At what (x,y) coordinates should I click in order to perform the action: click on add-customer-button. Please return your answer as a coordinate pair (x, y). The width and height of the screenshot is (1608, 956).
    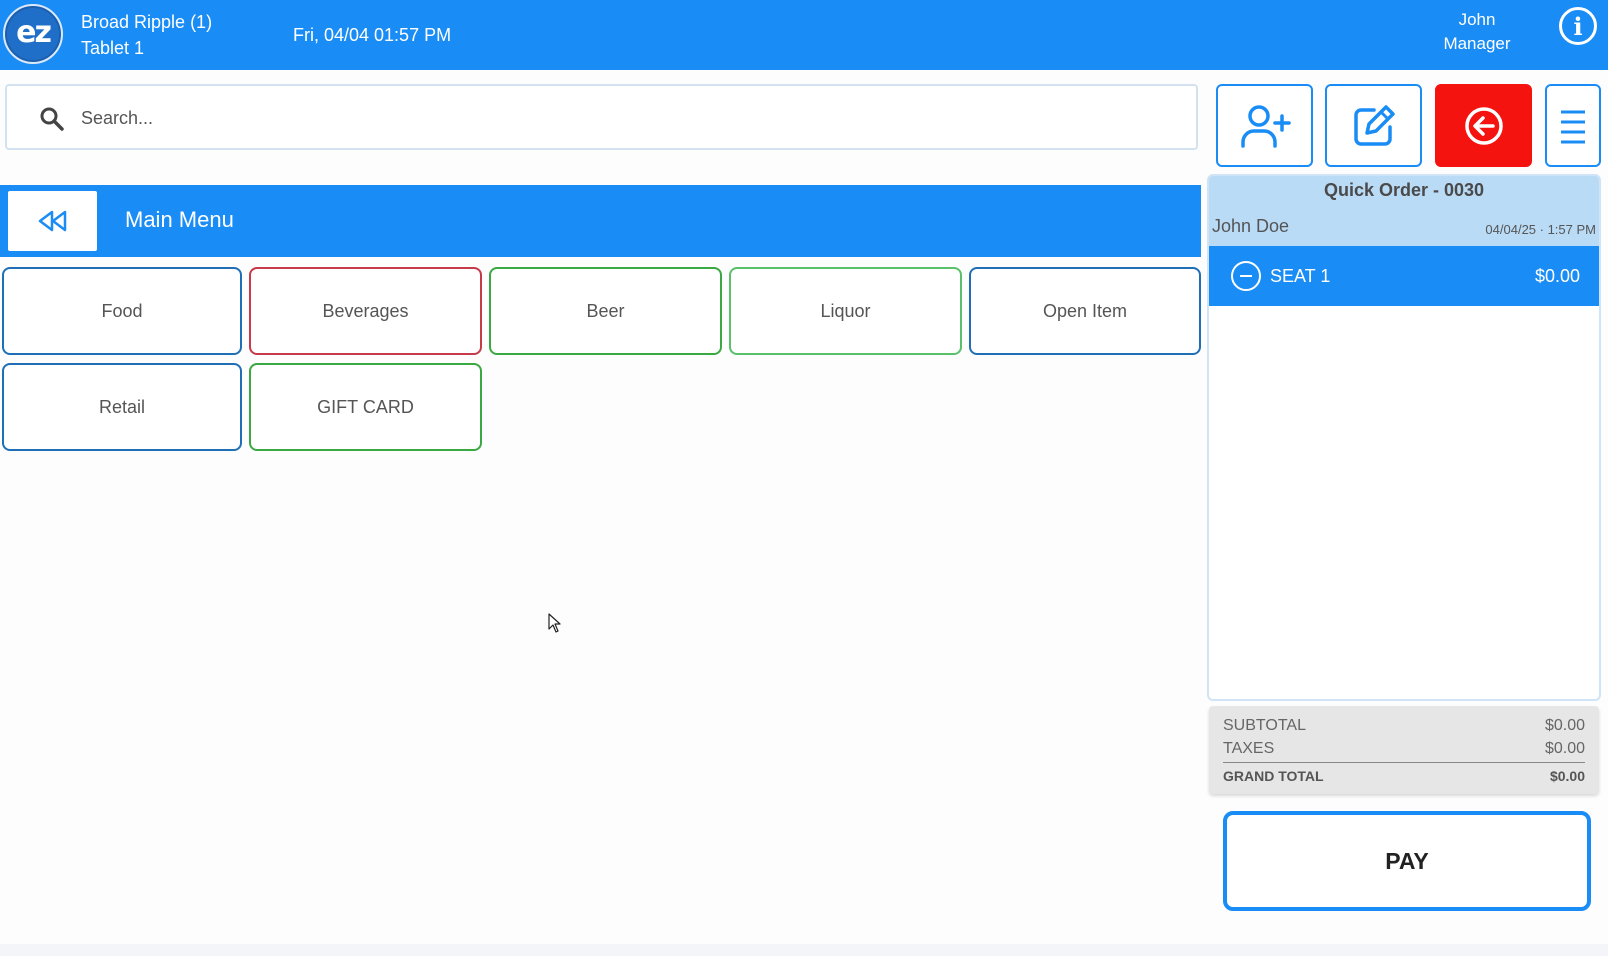
    Looking at the image, I should click on (1264, 125).